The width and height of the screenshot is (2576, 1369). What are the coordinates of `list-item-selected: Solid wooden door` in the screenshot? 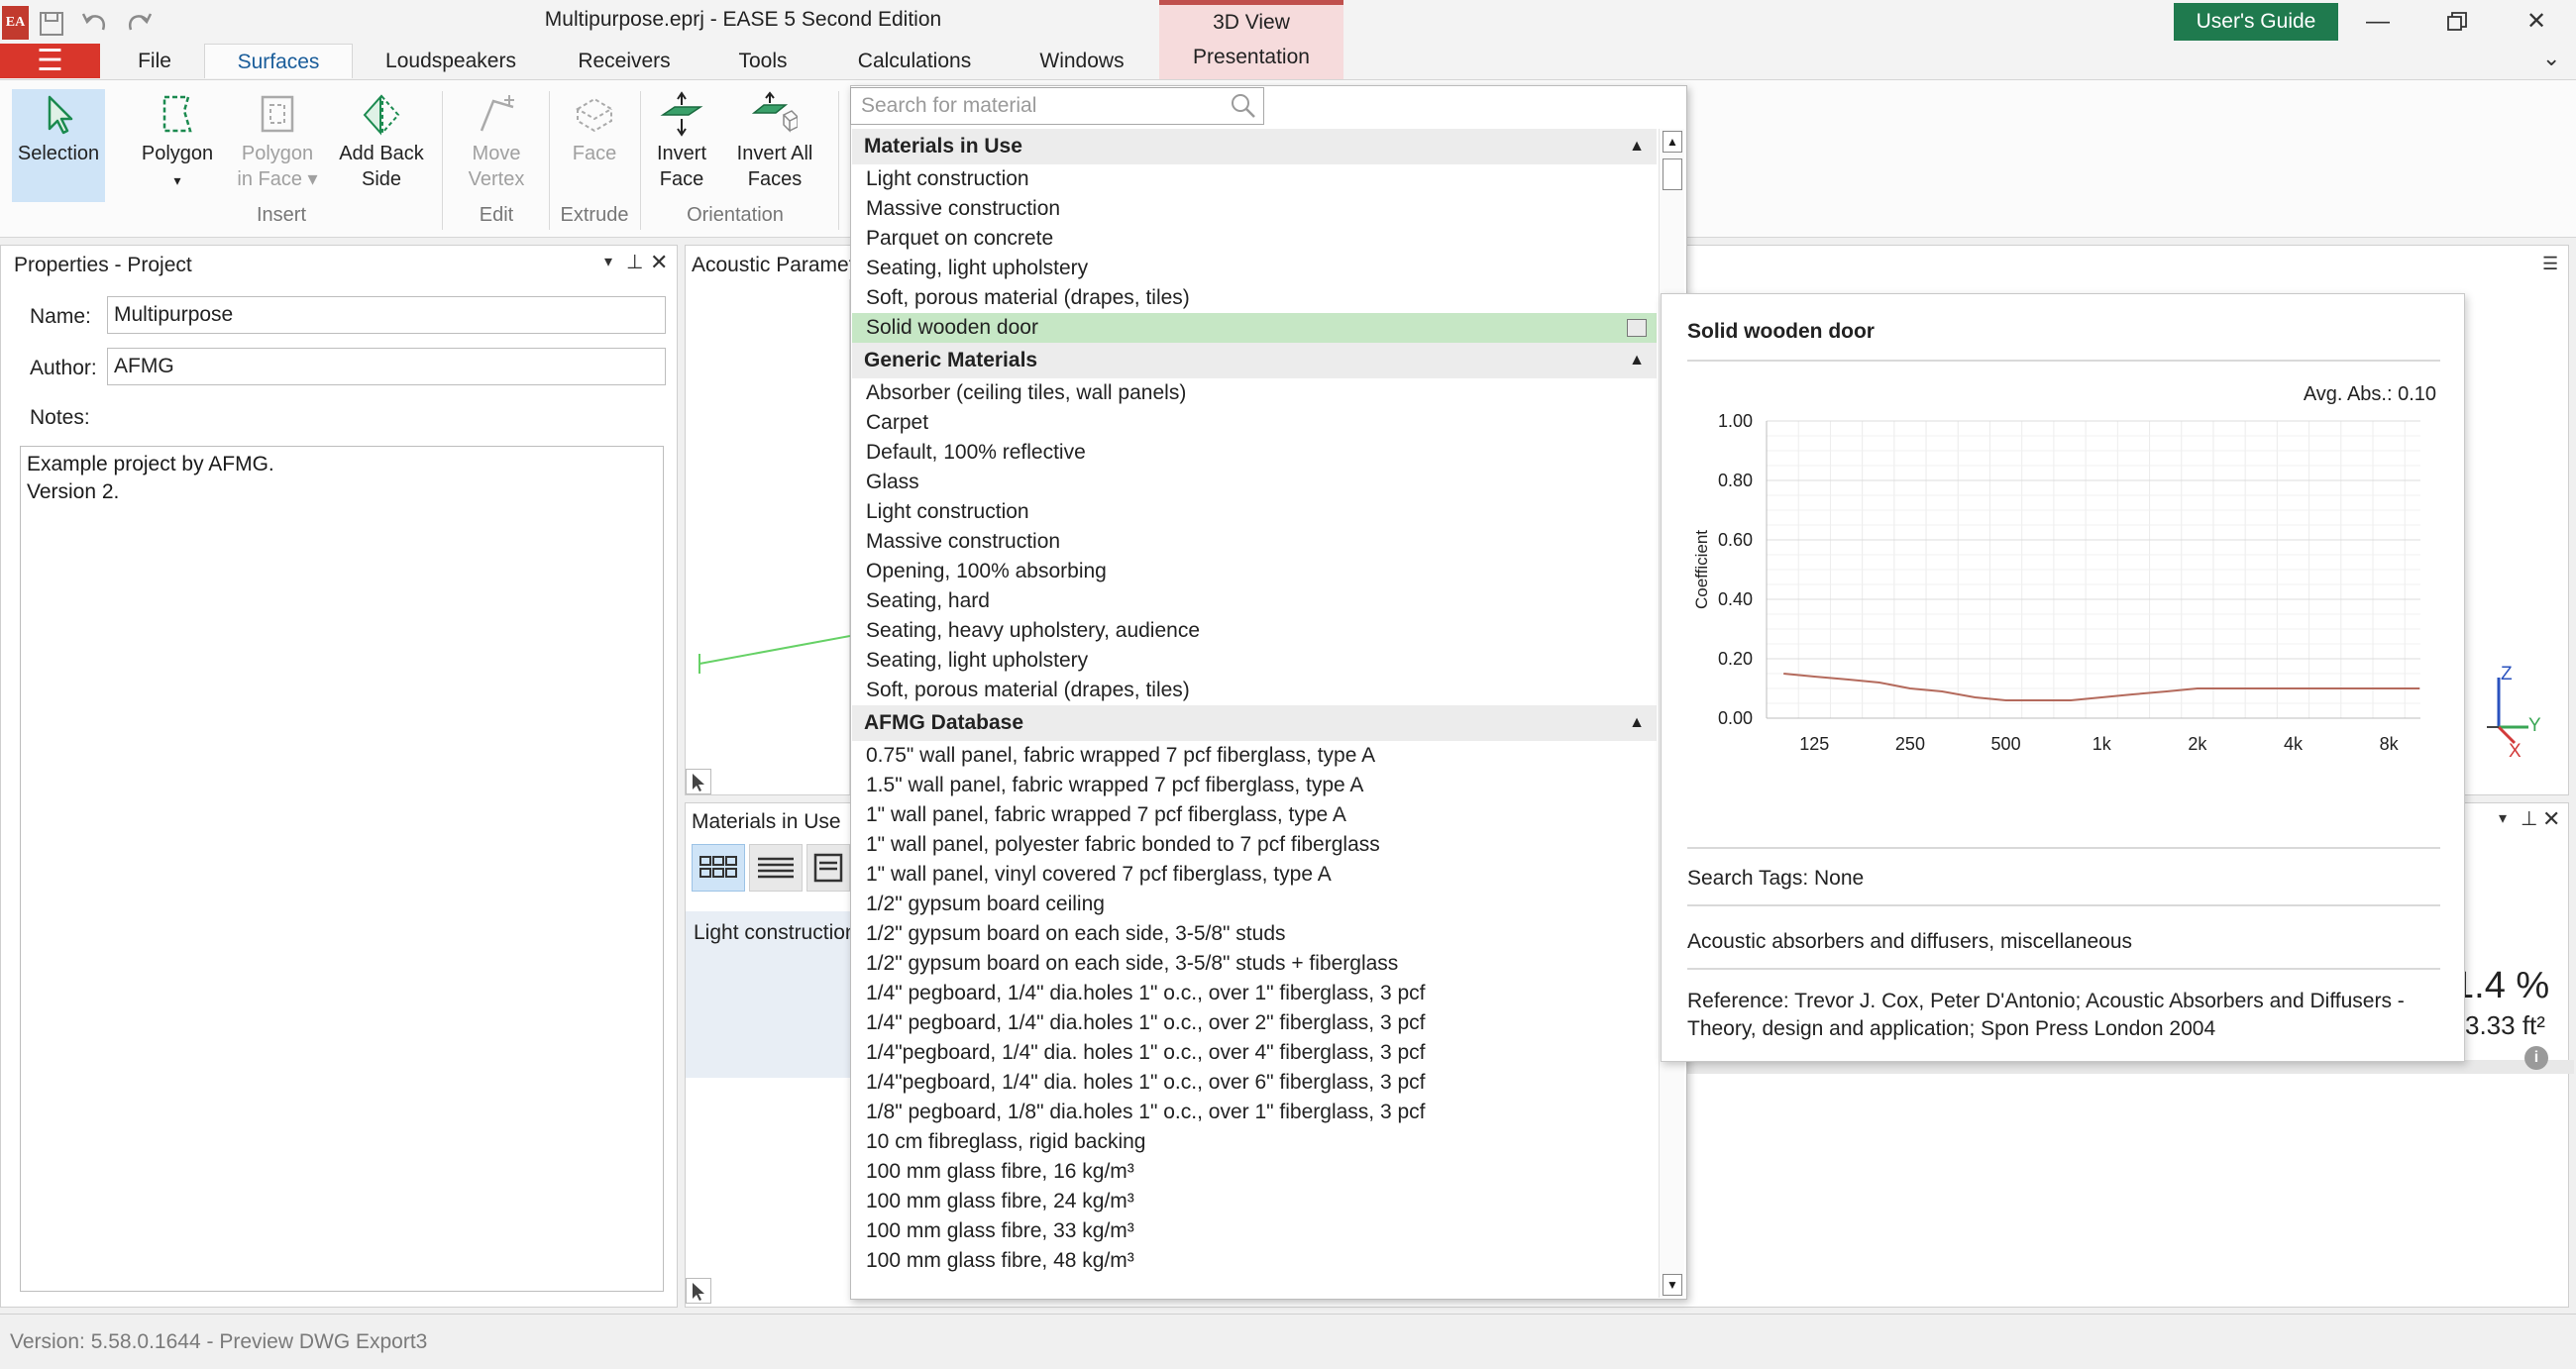 It's located at (1255, 328).